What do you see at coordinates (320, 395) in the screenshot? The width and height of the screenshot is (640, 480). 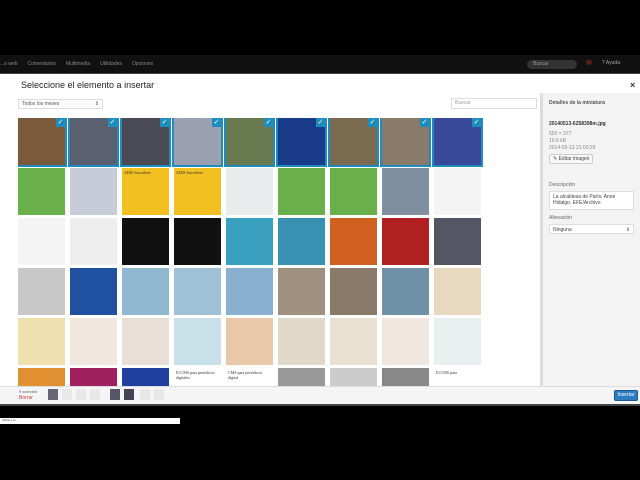 I see `selection-toolbar: 9 selected Borrar Insertar` at bounding box center [320, 395].